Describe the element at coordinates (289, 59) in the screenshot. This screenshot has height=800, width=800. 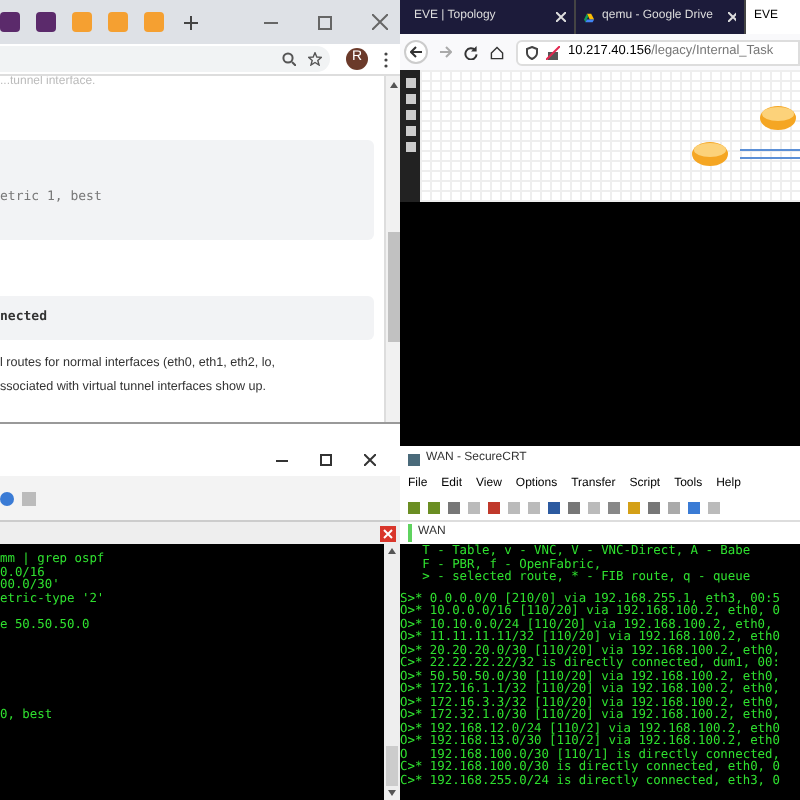
I see `zoom-icon` at that location.